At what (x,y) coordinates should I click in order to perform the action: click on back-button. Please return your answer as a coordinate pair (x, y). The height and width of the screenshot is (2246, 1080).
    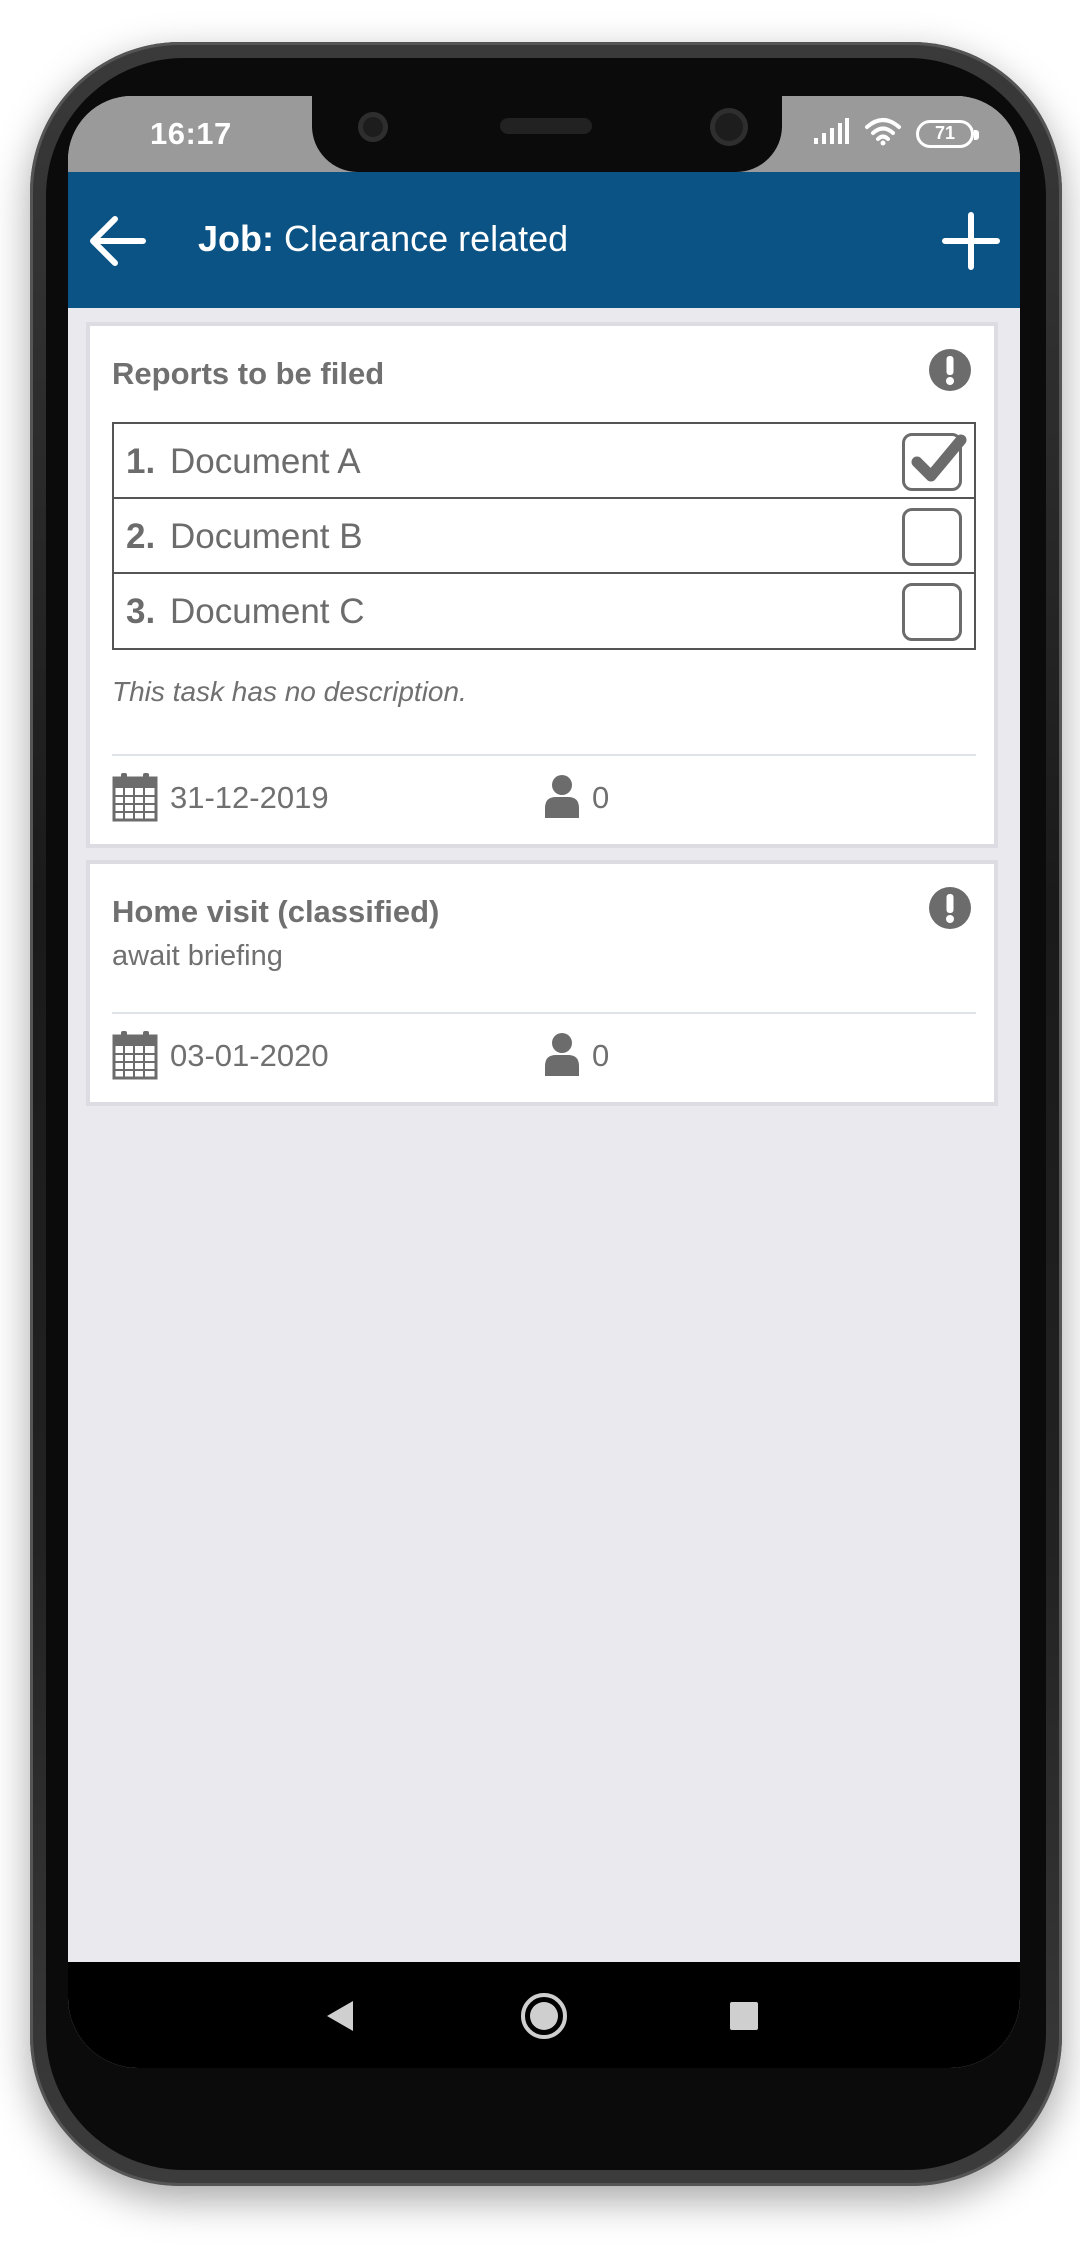
    Looking at the image, I should click on (117, 241).